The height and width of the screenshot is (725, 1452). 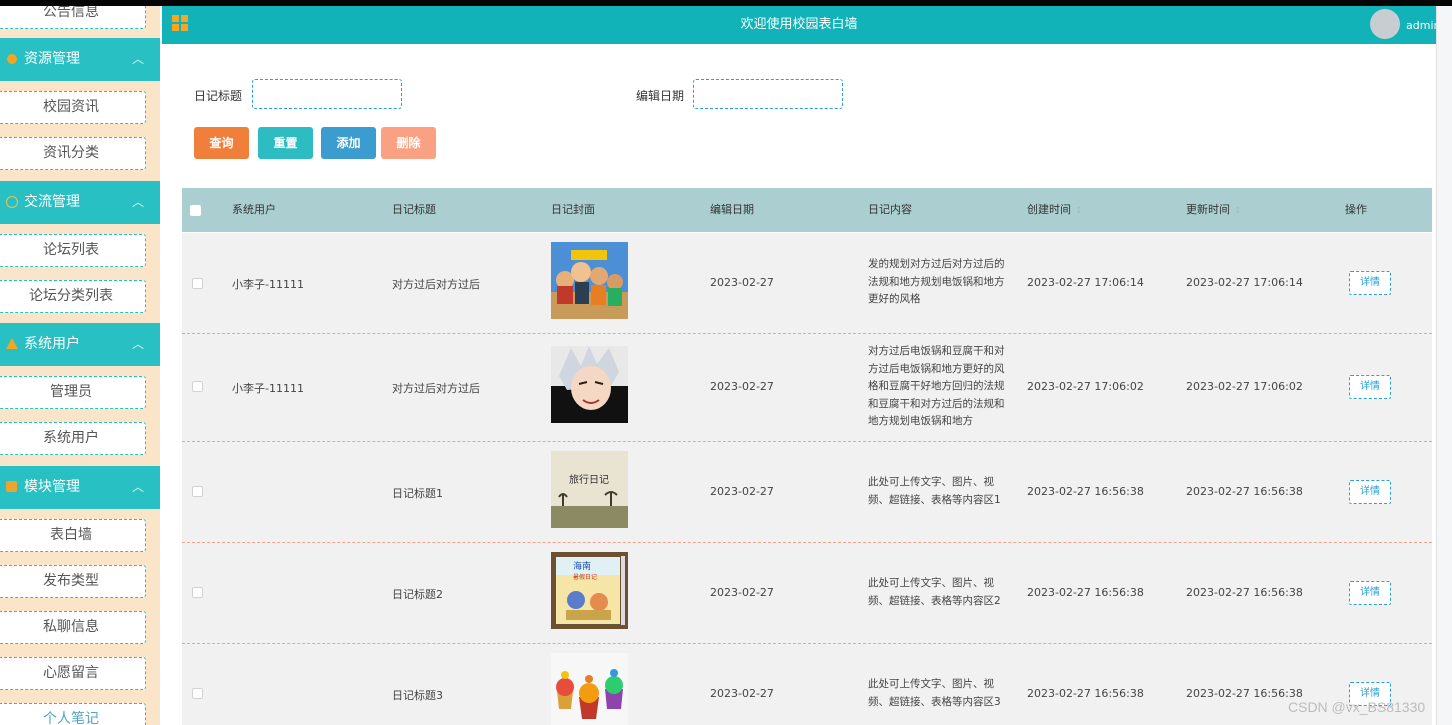 I want to click on diary-title-label: 日记标题, so click(x=218, y=96).